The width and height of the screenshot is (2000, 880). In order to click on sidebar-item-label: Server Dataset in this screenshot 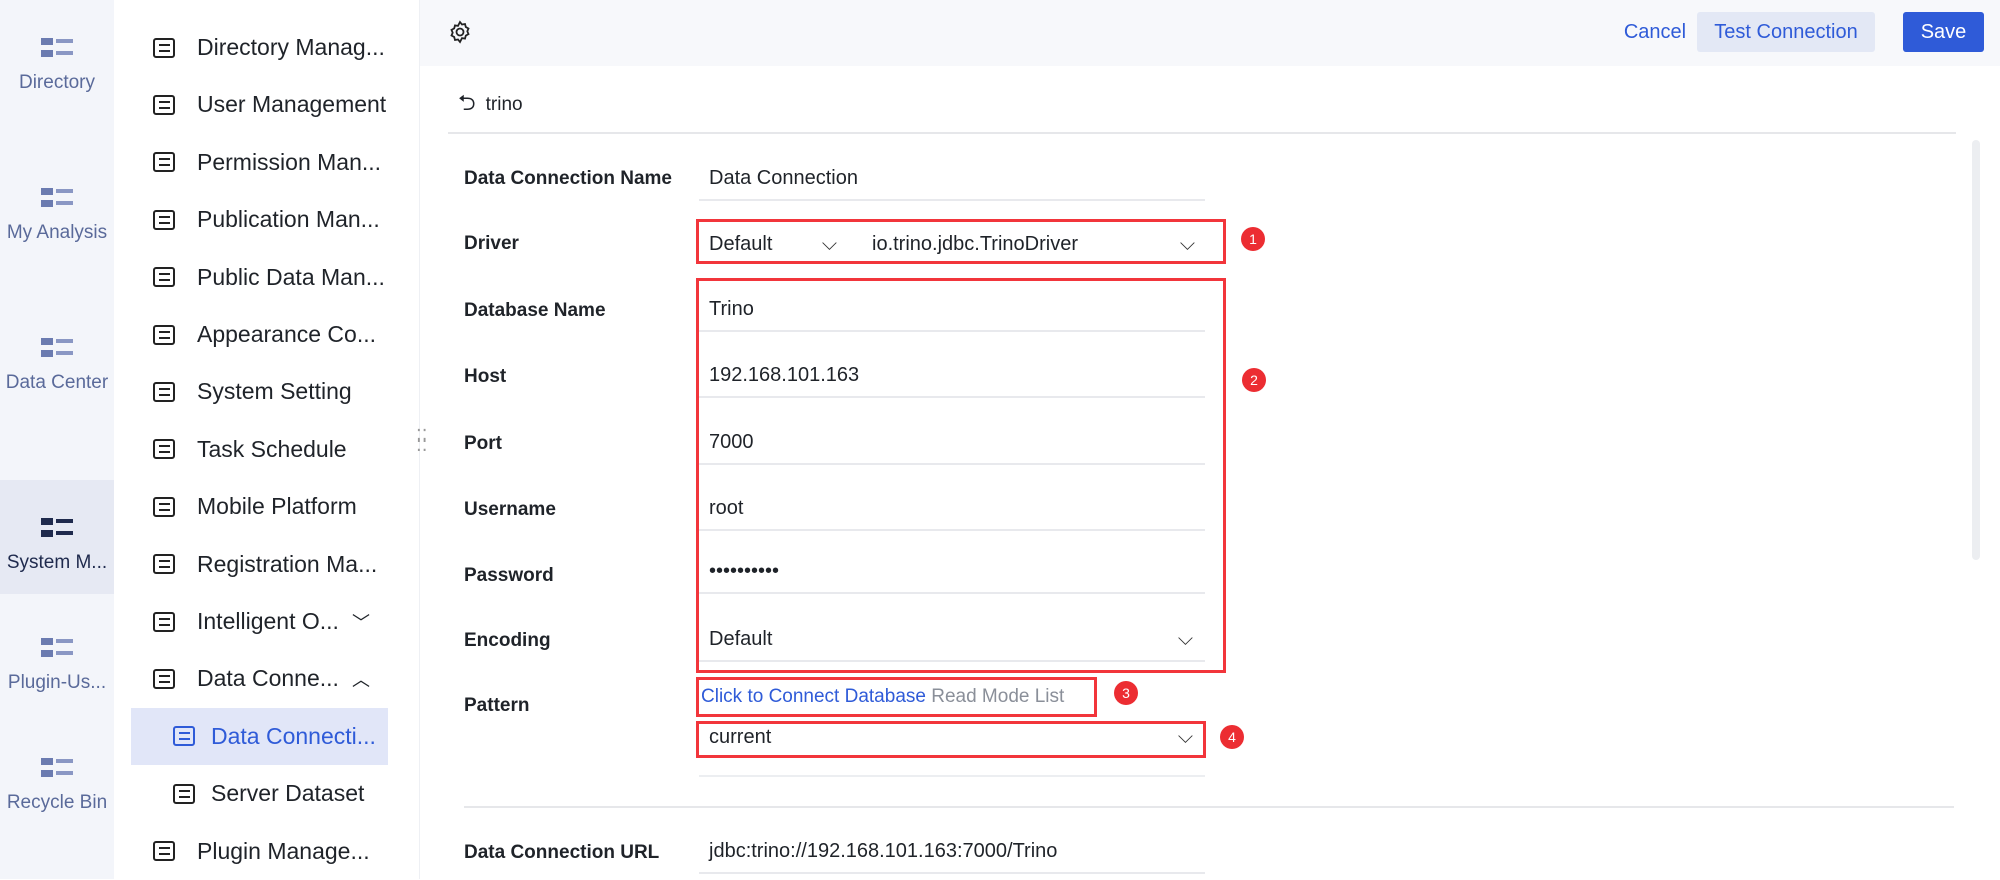, I will do `click(288, 793)`.